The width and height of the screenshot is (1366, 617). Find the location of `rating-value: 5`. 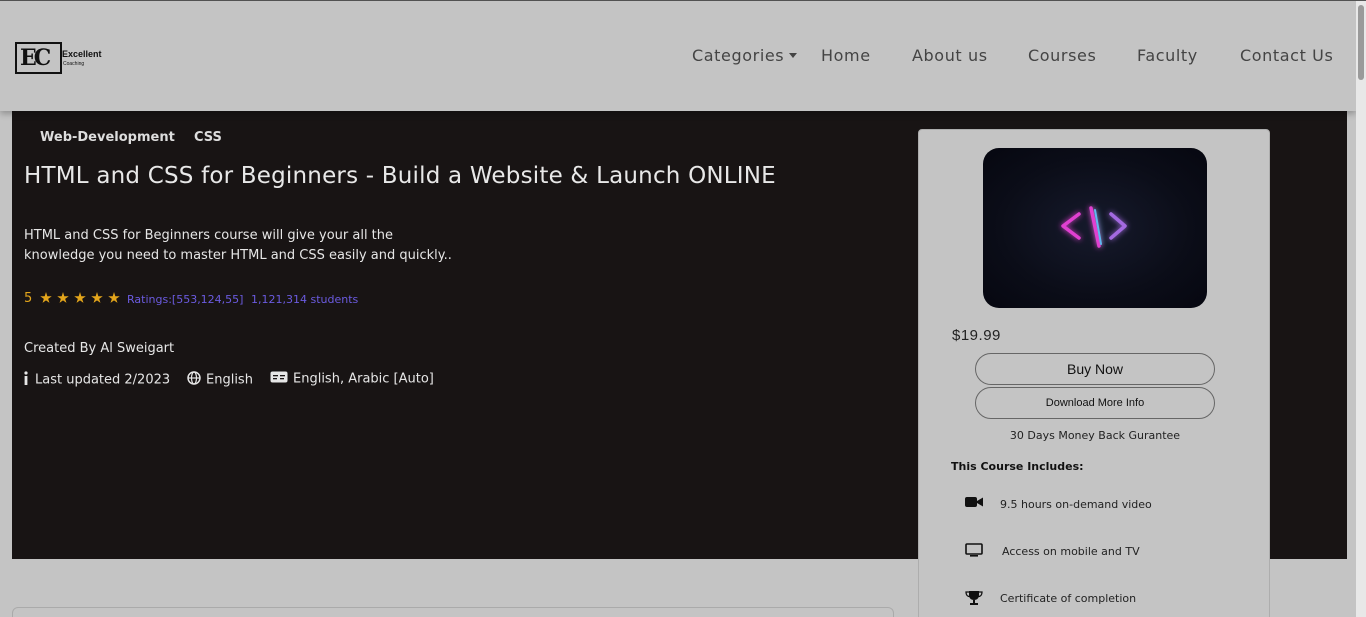

rating-value: 5 is located at coordinates (28, 298).